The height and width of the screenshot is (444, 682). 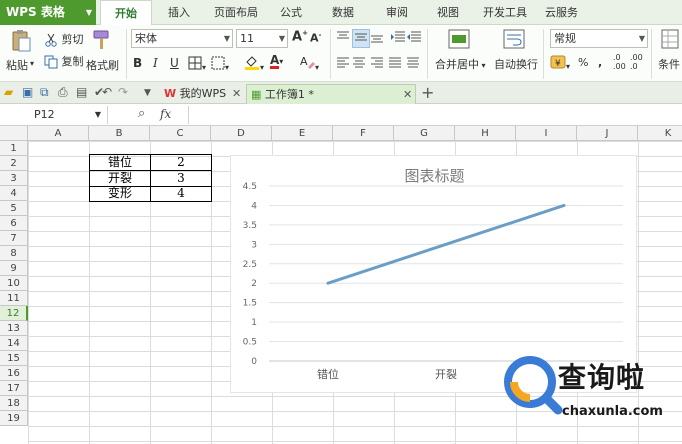 What do you see at coordinates (120, 193) in the screenshot?
I see `table-cell-label: 变形` at bounding box center [120, 193].